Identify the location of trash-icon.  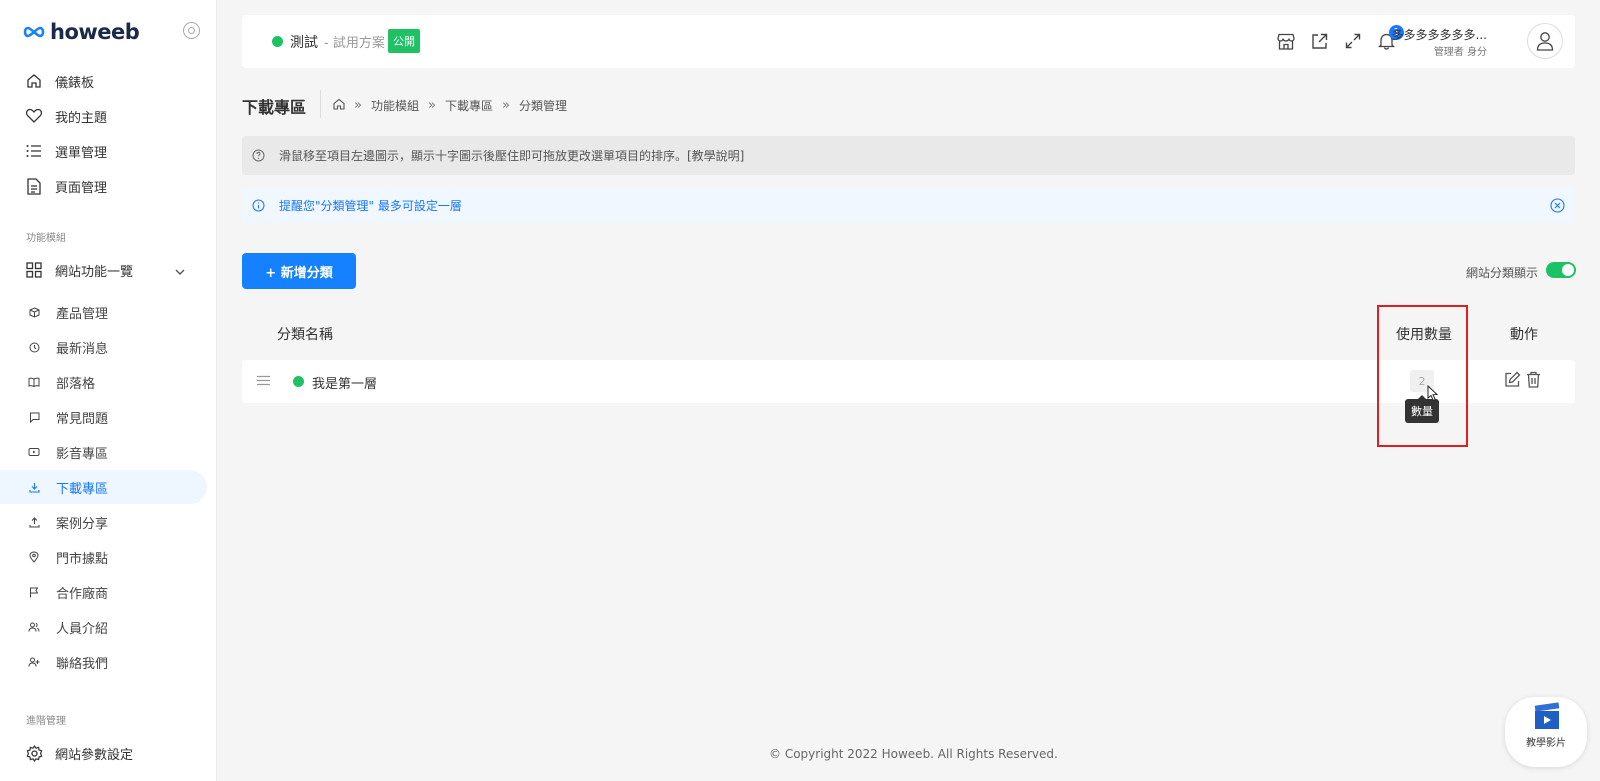
(1533, 381).